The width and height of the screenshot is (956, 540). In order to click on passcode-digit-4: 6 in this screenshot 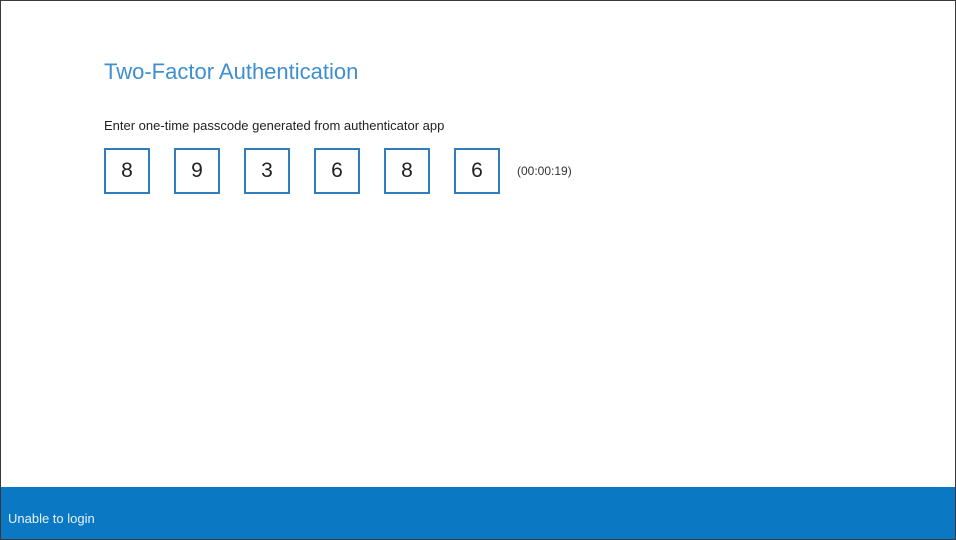, I will do `click(337, 171)`.